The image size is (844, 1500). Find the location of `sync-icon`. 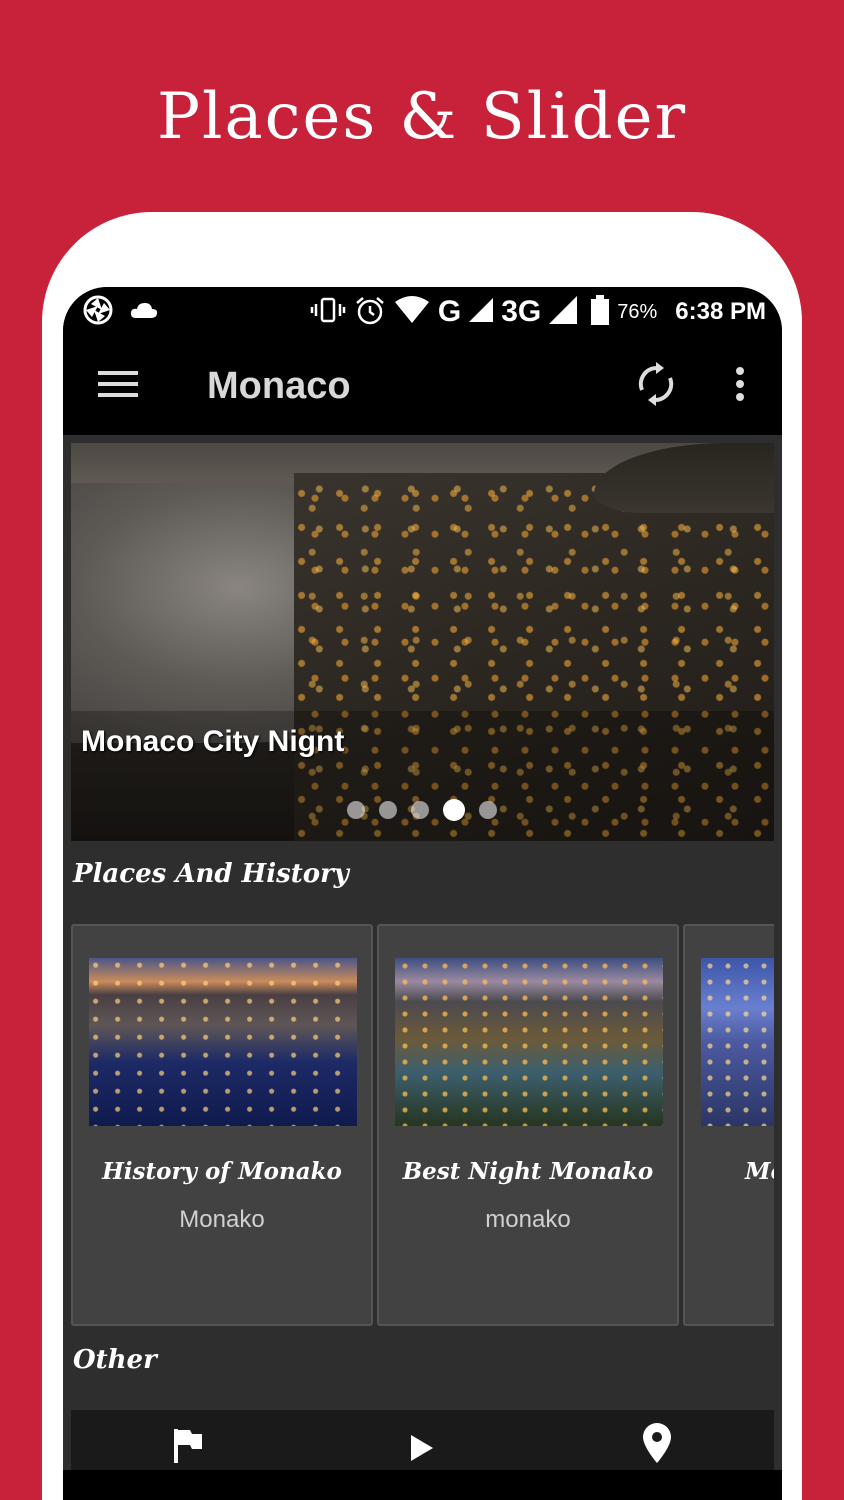

sync-icon is located at coordinates (656, 386).